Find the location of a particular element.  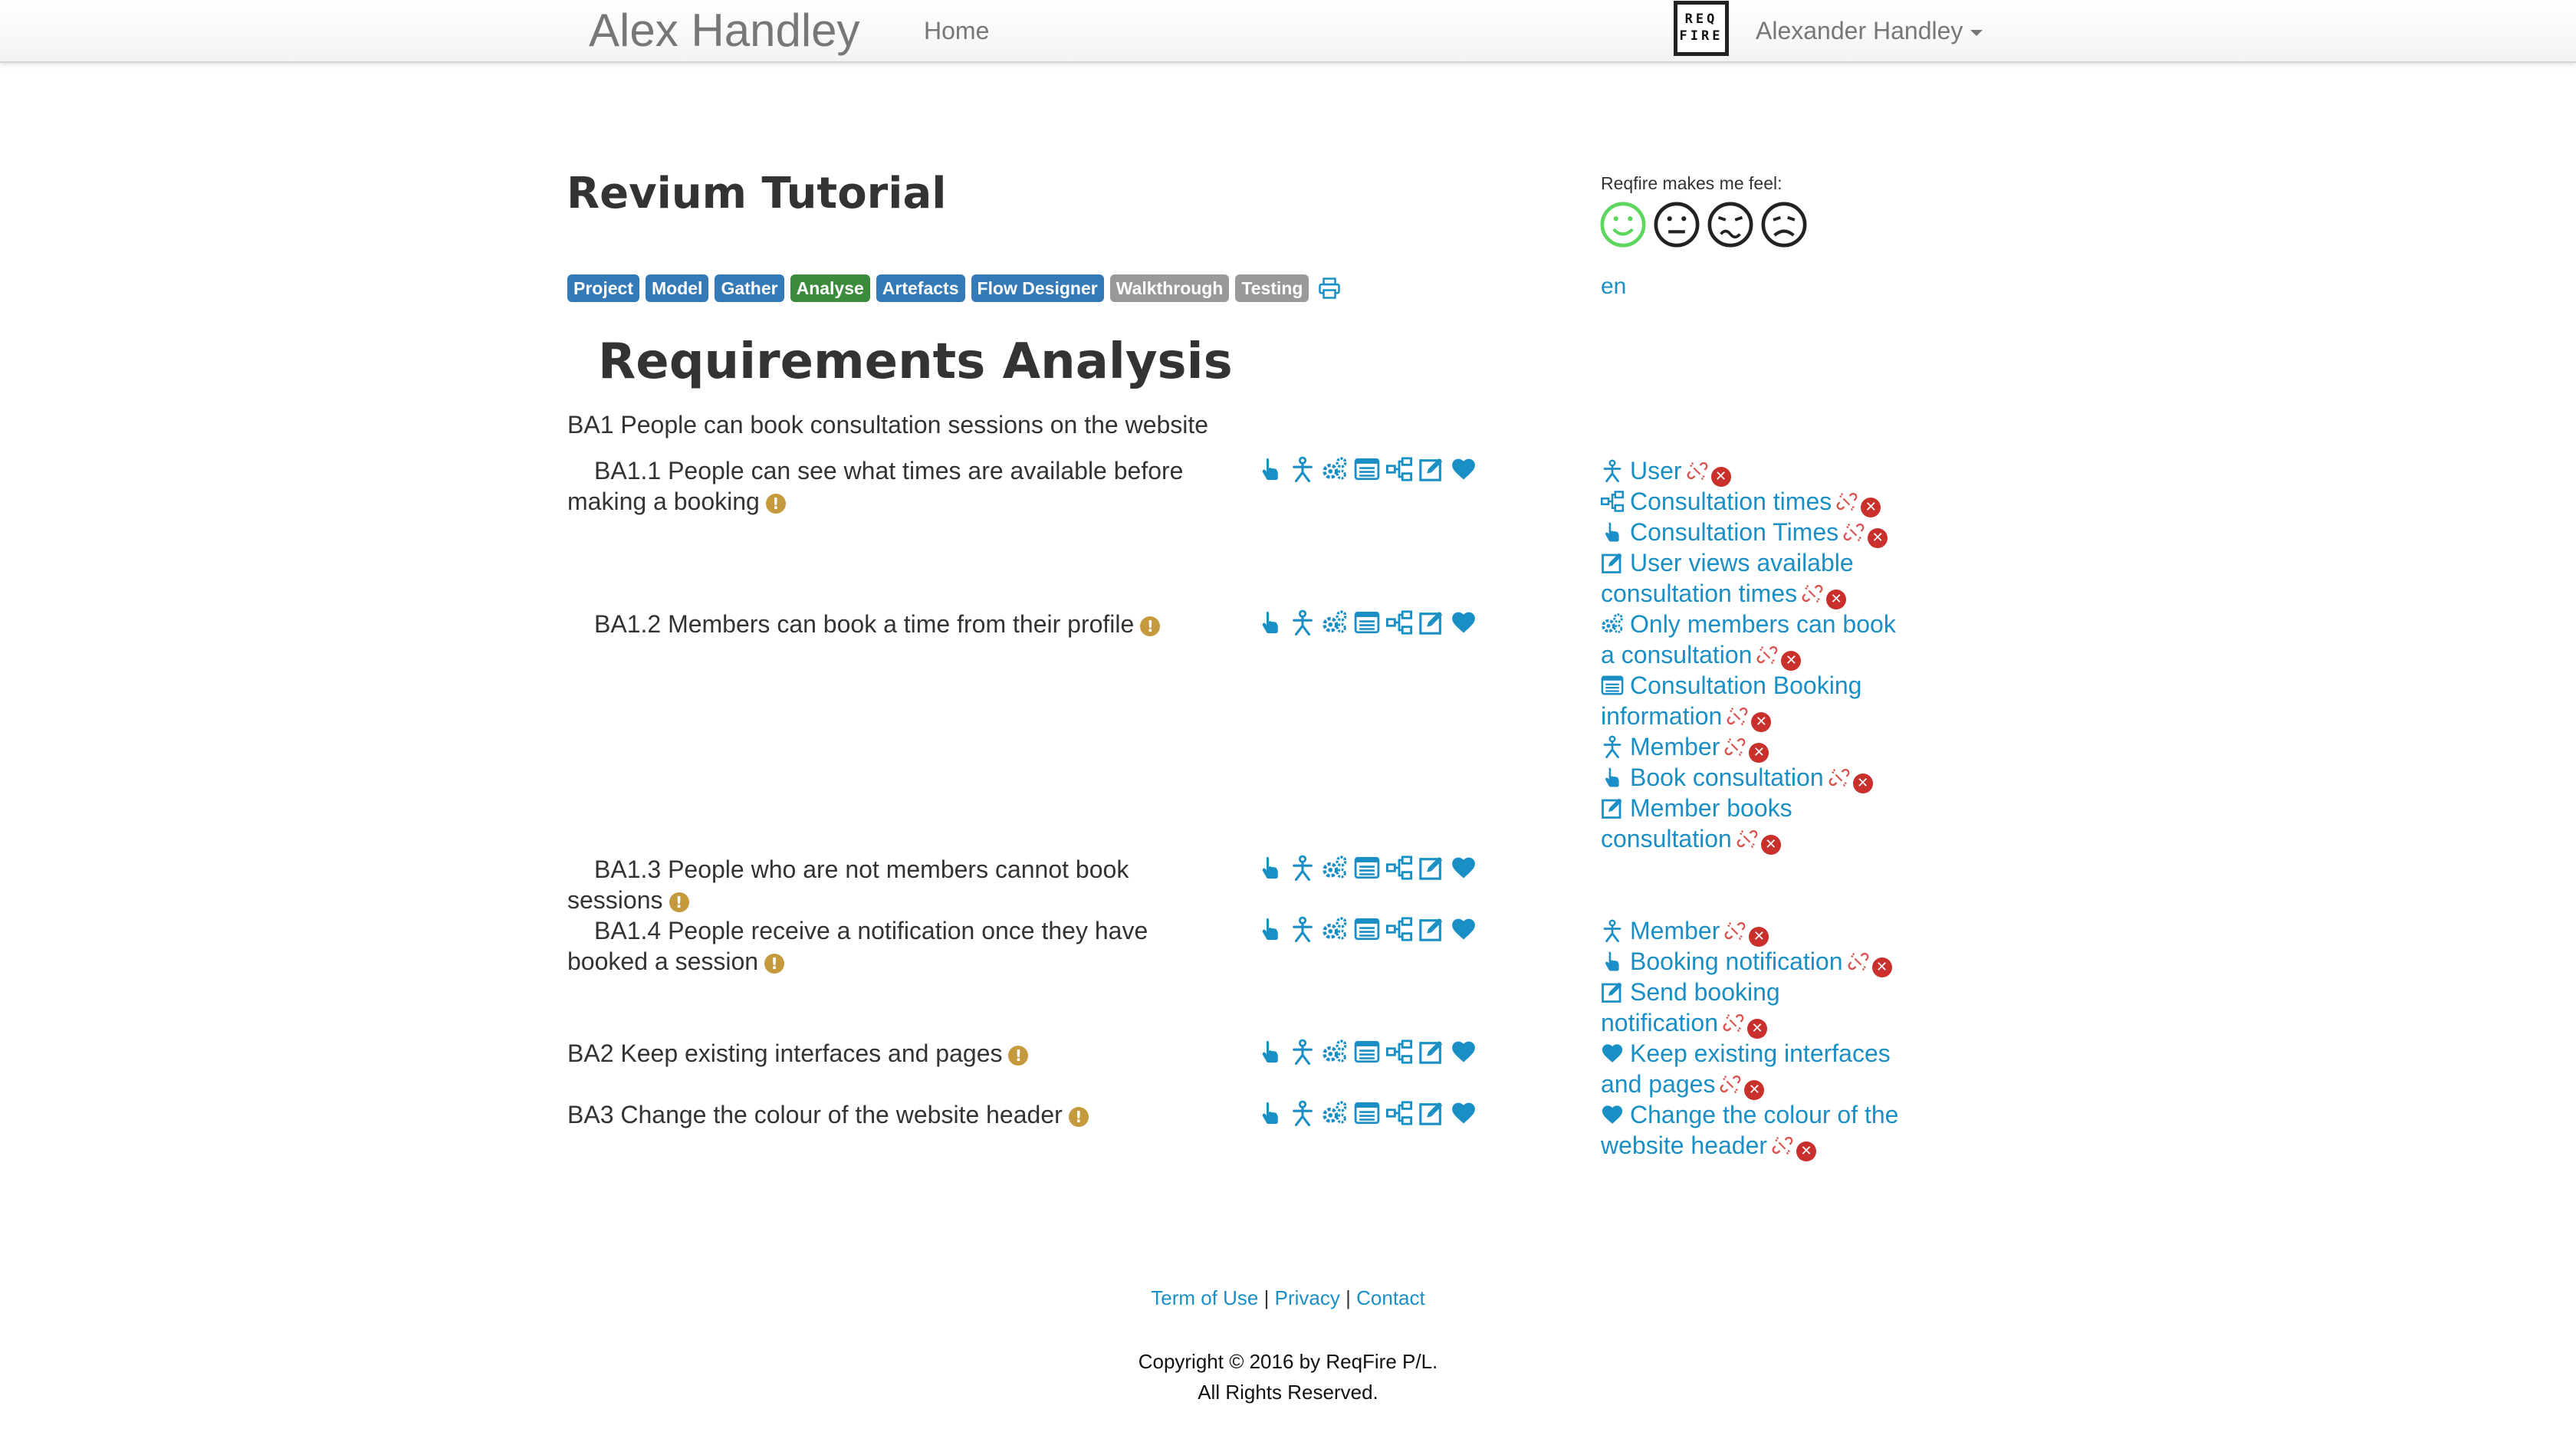

brand-name: Alex Handley is located at coordinates (724, 31).